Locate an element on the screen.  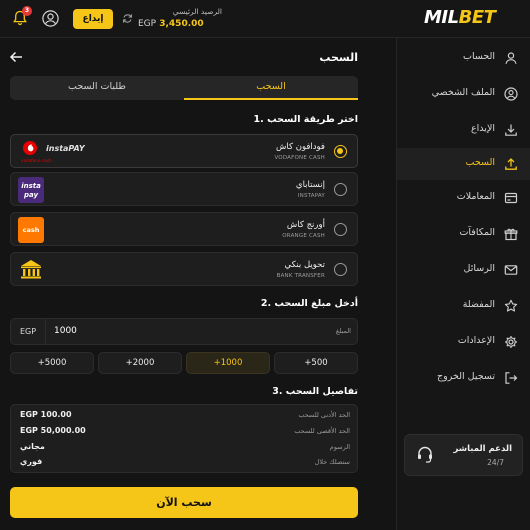
detail-label: الحد الأقصى للسحب is located at coordinates (322, 431).